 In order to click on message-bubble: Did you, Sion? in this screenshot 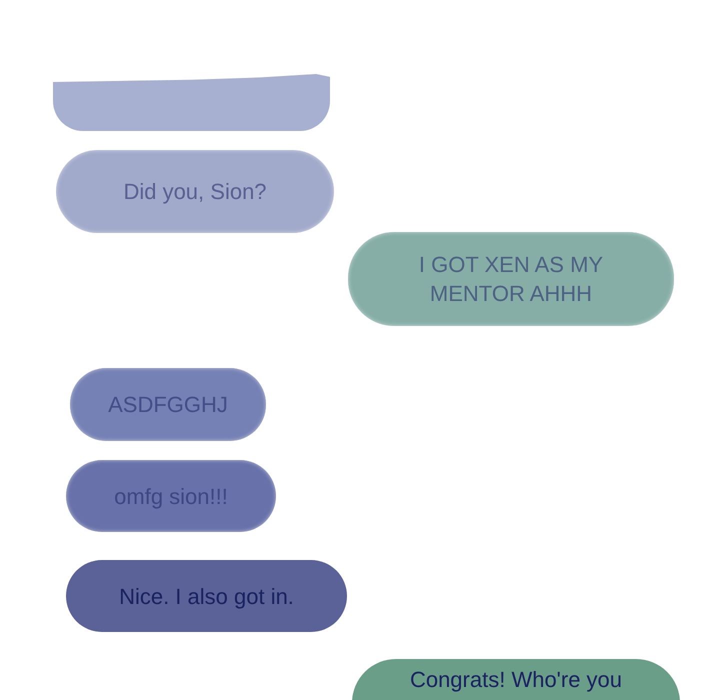, I will do `click(195, 191)`.